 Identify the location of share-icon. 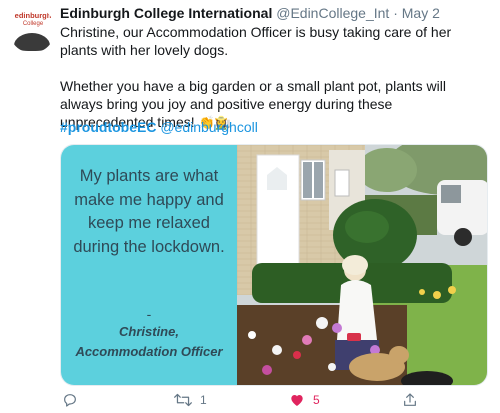
(410, 399).